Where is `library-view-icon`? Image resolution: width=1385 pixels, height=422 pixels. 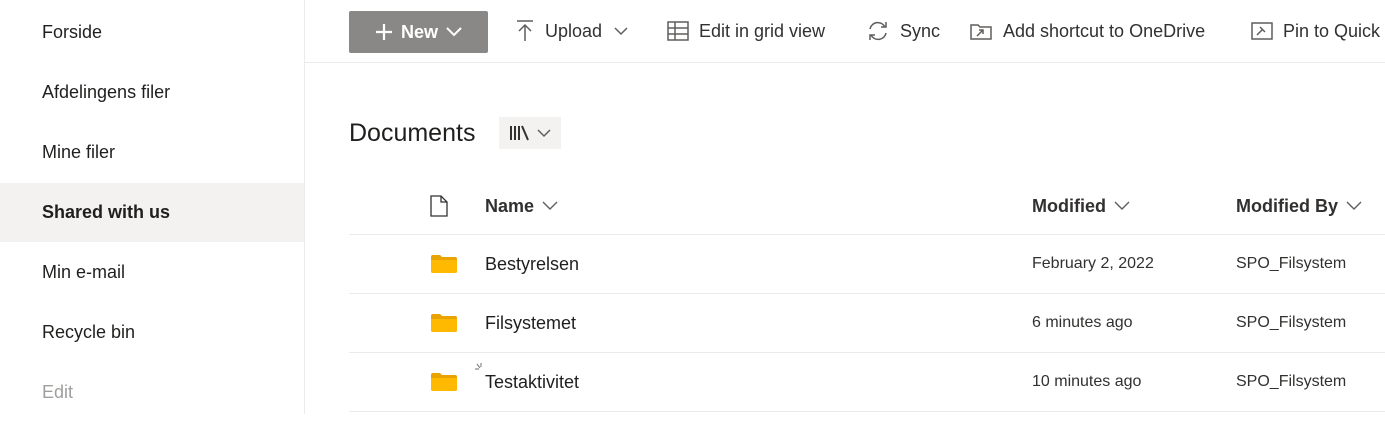 library-view-icon is located at coordinates (519, 133).